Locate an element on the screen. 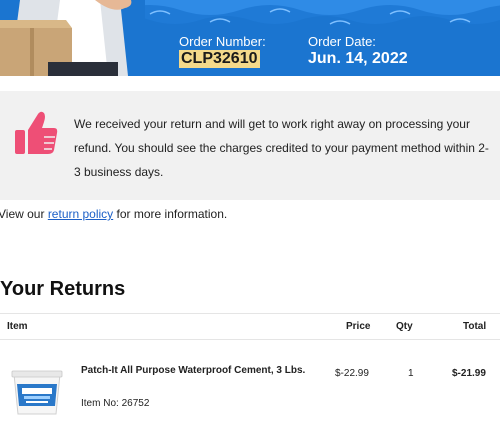 This screenshot has height=435, width=500. order-date: Order Date: Jun. 14, 2022 is located at coordinates (358, 51).